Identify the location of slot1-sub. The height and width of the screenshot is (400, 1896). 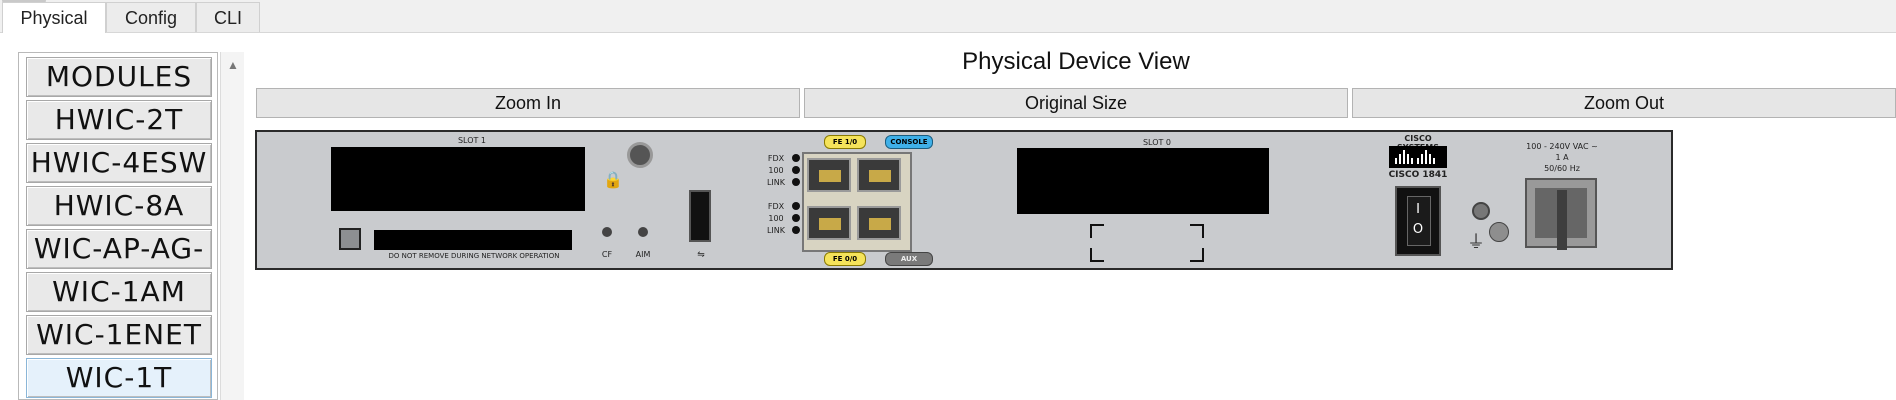
(473, 240).